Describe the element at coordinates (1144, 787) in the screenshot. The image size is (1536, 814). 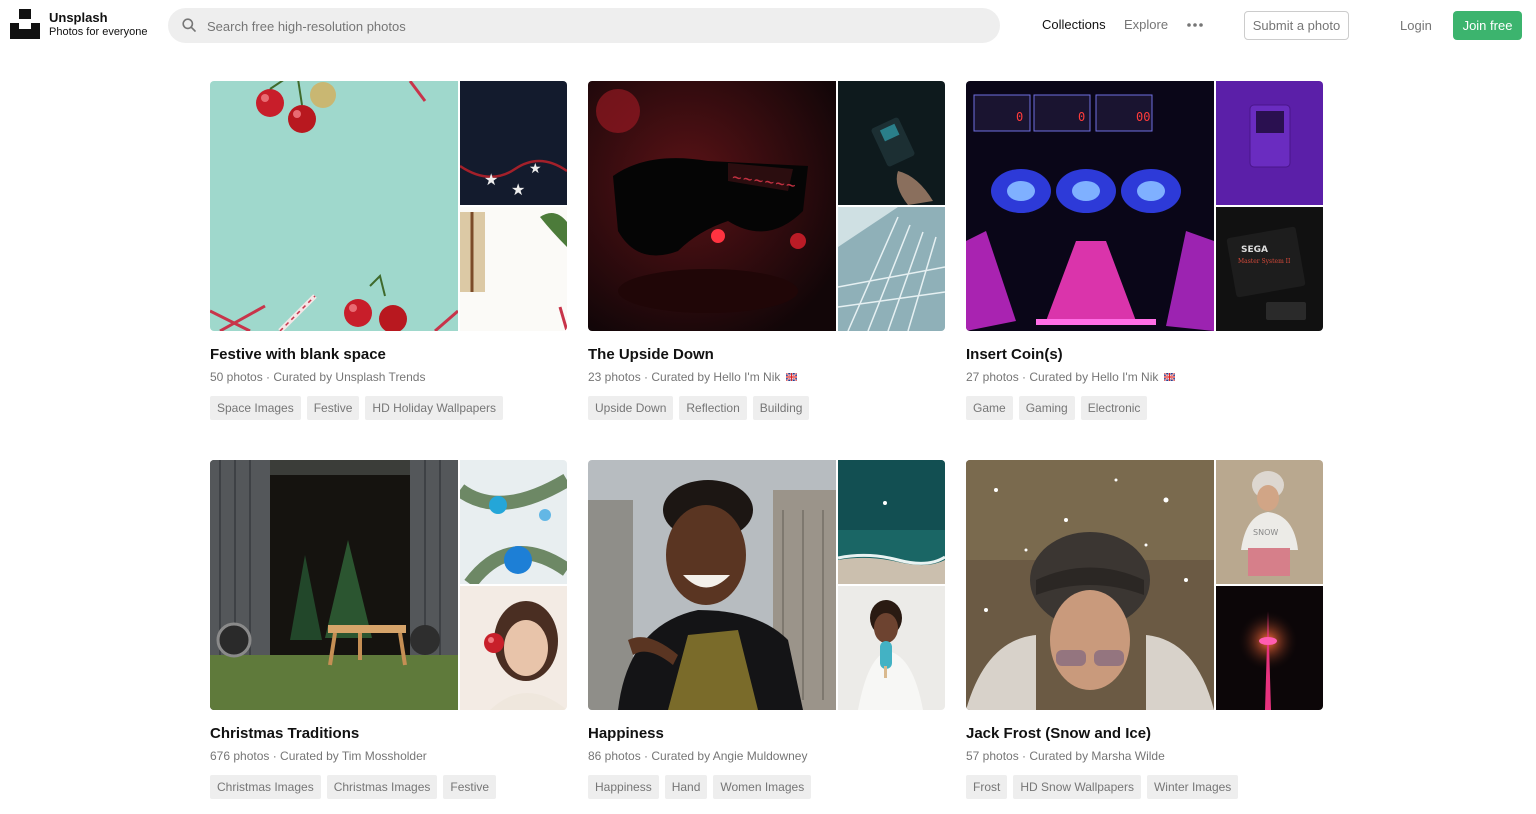
I see `tag-list: Frost HD Snow Wallpapers Winter Images` at that location.